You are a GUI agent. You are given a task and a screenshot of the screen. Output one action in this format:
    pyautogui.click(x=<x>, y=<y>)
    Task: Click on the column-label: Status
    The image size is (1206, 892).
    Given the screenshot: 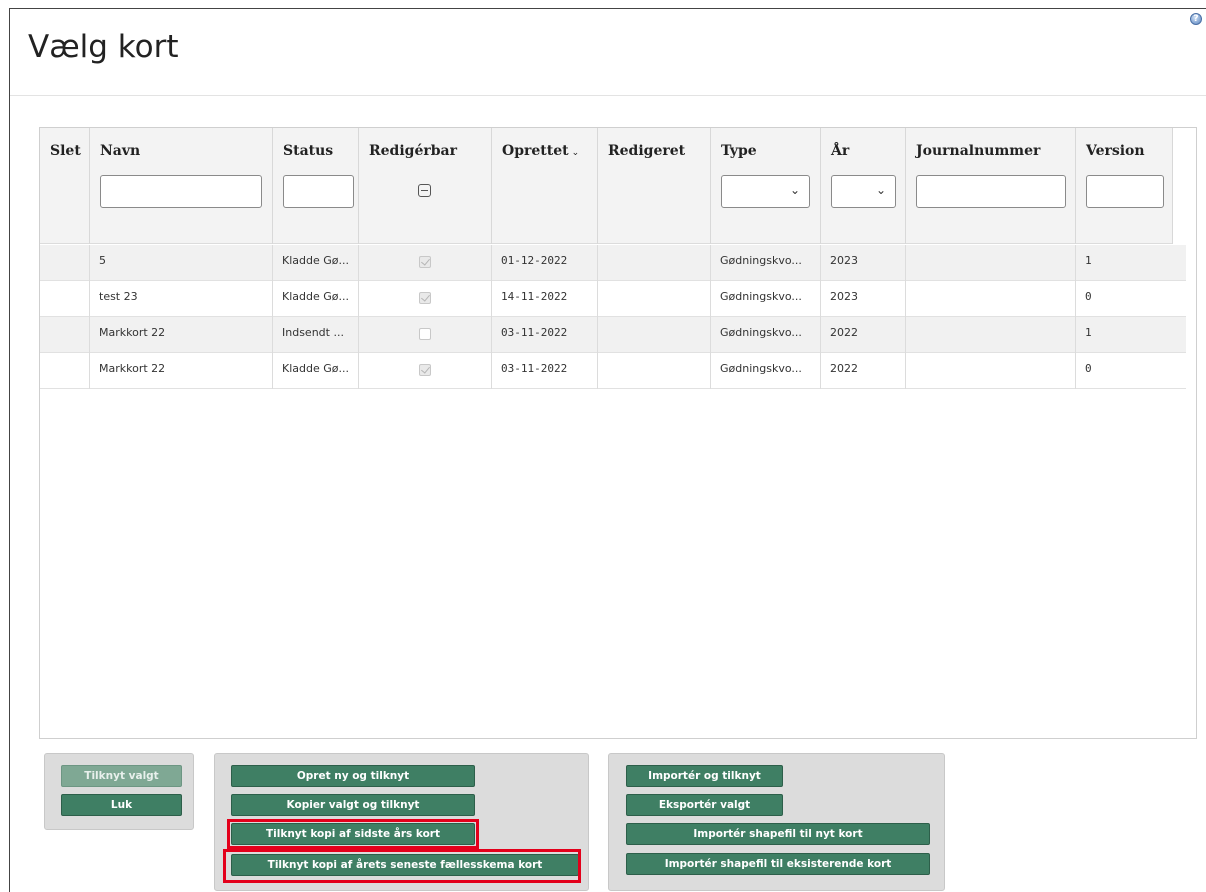 What is the action you would take?
    pyautogui.click(x=308, y=151)
    